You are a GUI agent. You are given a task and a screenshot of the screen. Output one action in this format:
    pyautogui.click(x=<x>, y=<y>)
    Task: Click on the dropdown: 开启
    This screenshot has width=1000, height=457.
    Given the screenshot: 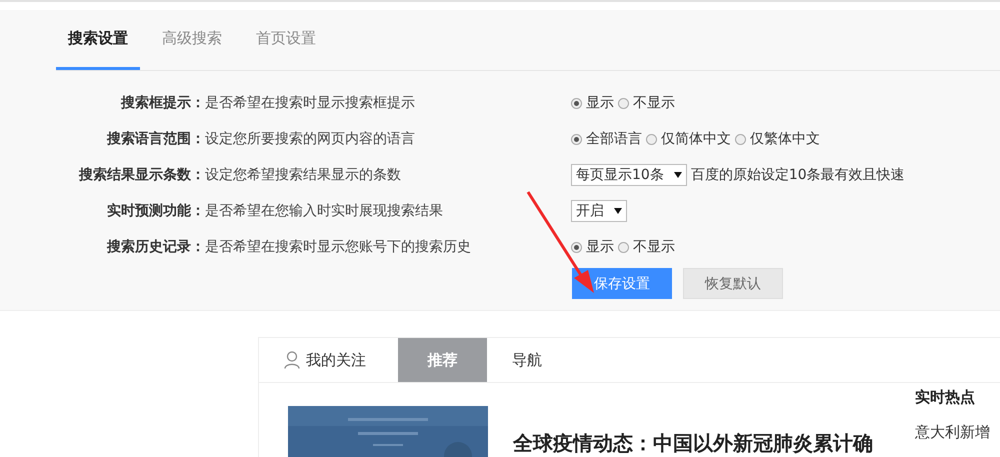 What is the action you would take?
    pyautogui.click(x=599, y=211)
    